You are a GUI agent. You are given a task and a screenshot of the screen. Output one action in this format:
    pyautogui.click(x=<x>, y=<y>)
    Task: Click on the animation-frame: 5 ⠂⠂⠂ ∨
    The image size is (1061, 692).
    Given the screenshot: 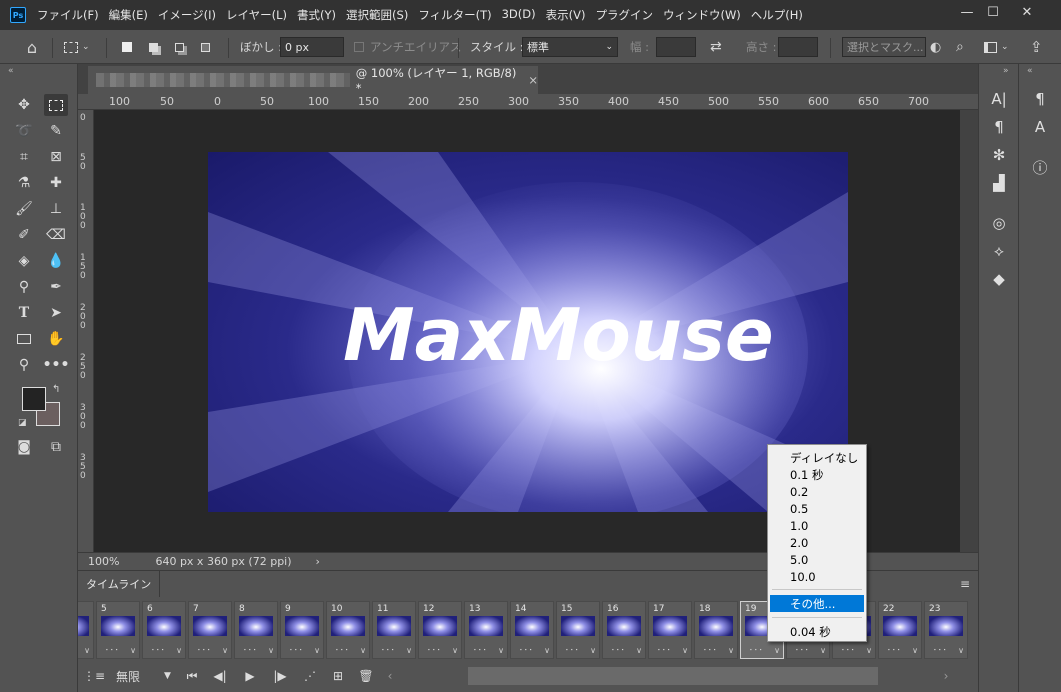 What is the action you would take?
    pyautogui.click(x=118, y=630)
    